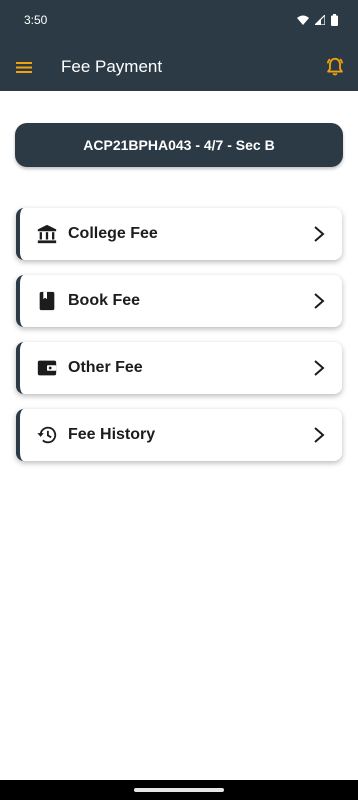 This screenshot has height=800, width=358. Describe the element at coordinates (105, 367) in the screenshot. I see `other-fee-label: Other Fee` at that location.